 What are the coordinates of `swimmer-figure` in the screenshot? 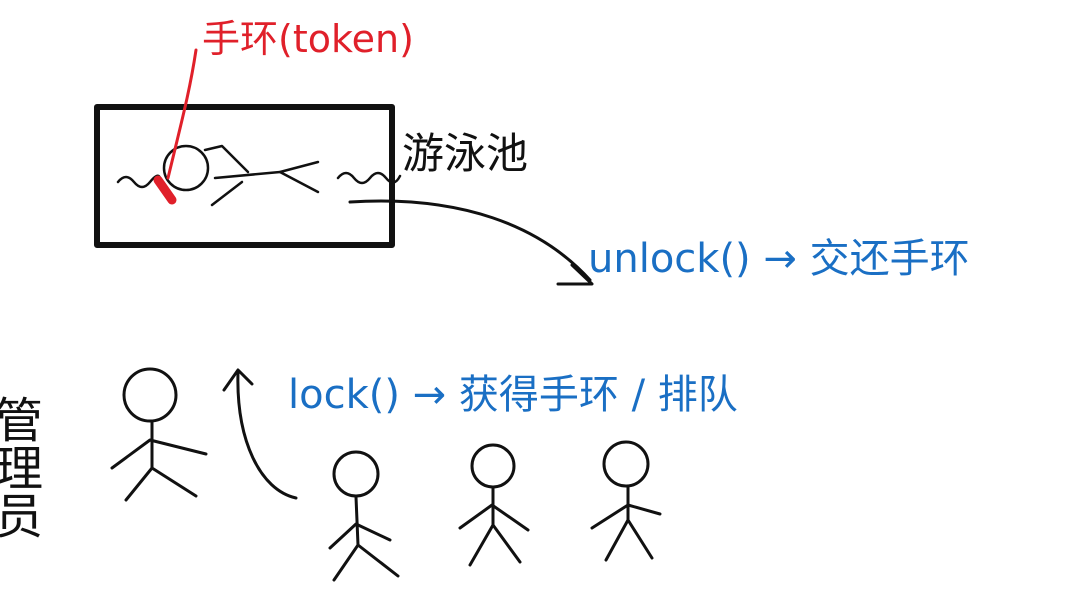 It's located at (241, 175).